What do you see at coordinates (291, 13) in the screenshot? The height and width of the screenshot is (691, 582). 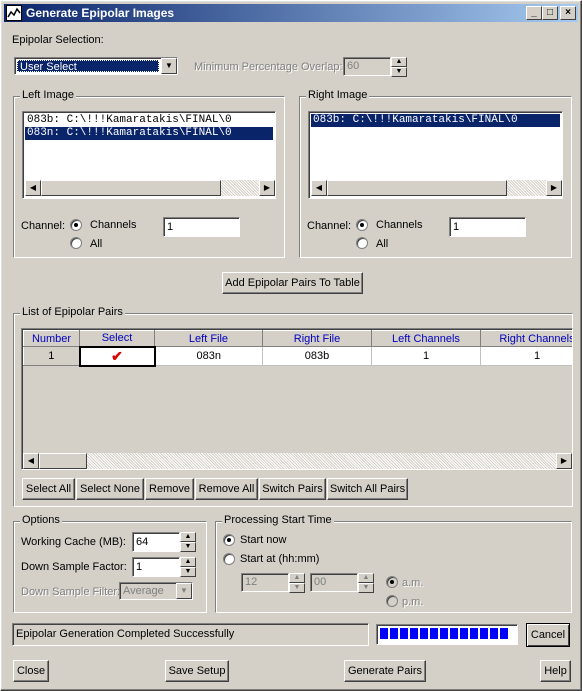 I see `title-bar: Generate Epipolar Images _ □ ×` at bounding box center [291, 13].